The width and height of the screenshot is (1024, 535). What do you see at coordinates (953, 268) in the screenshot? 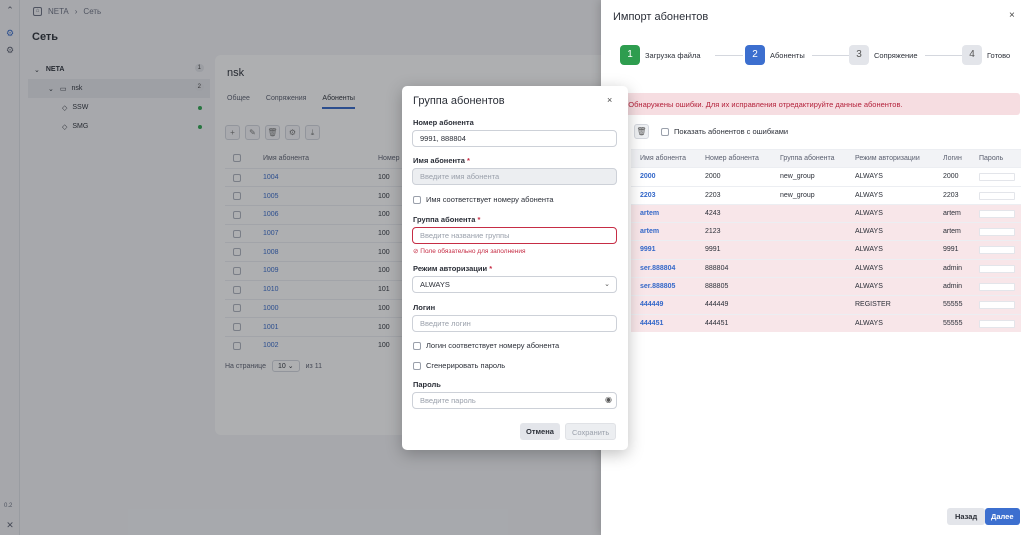
I see `cell-login: admin` at bounding box center [953, 268].